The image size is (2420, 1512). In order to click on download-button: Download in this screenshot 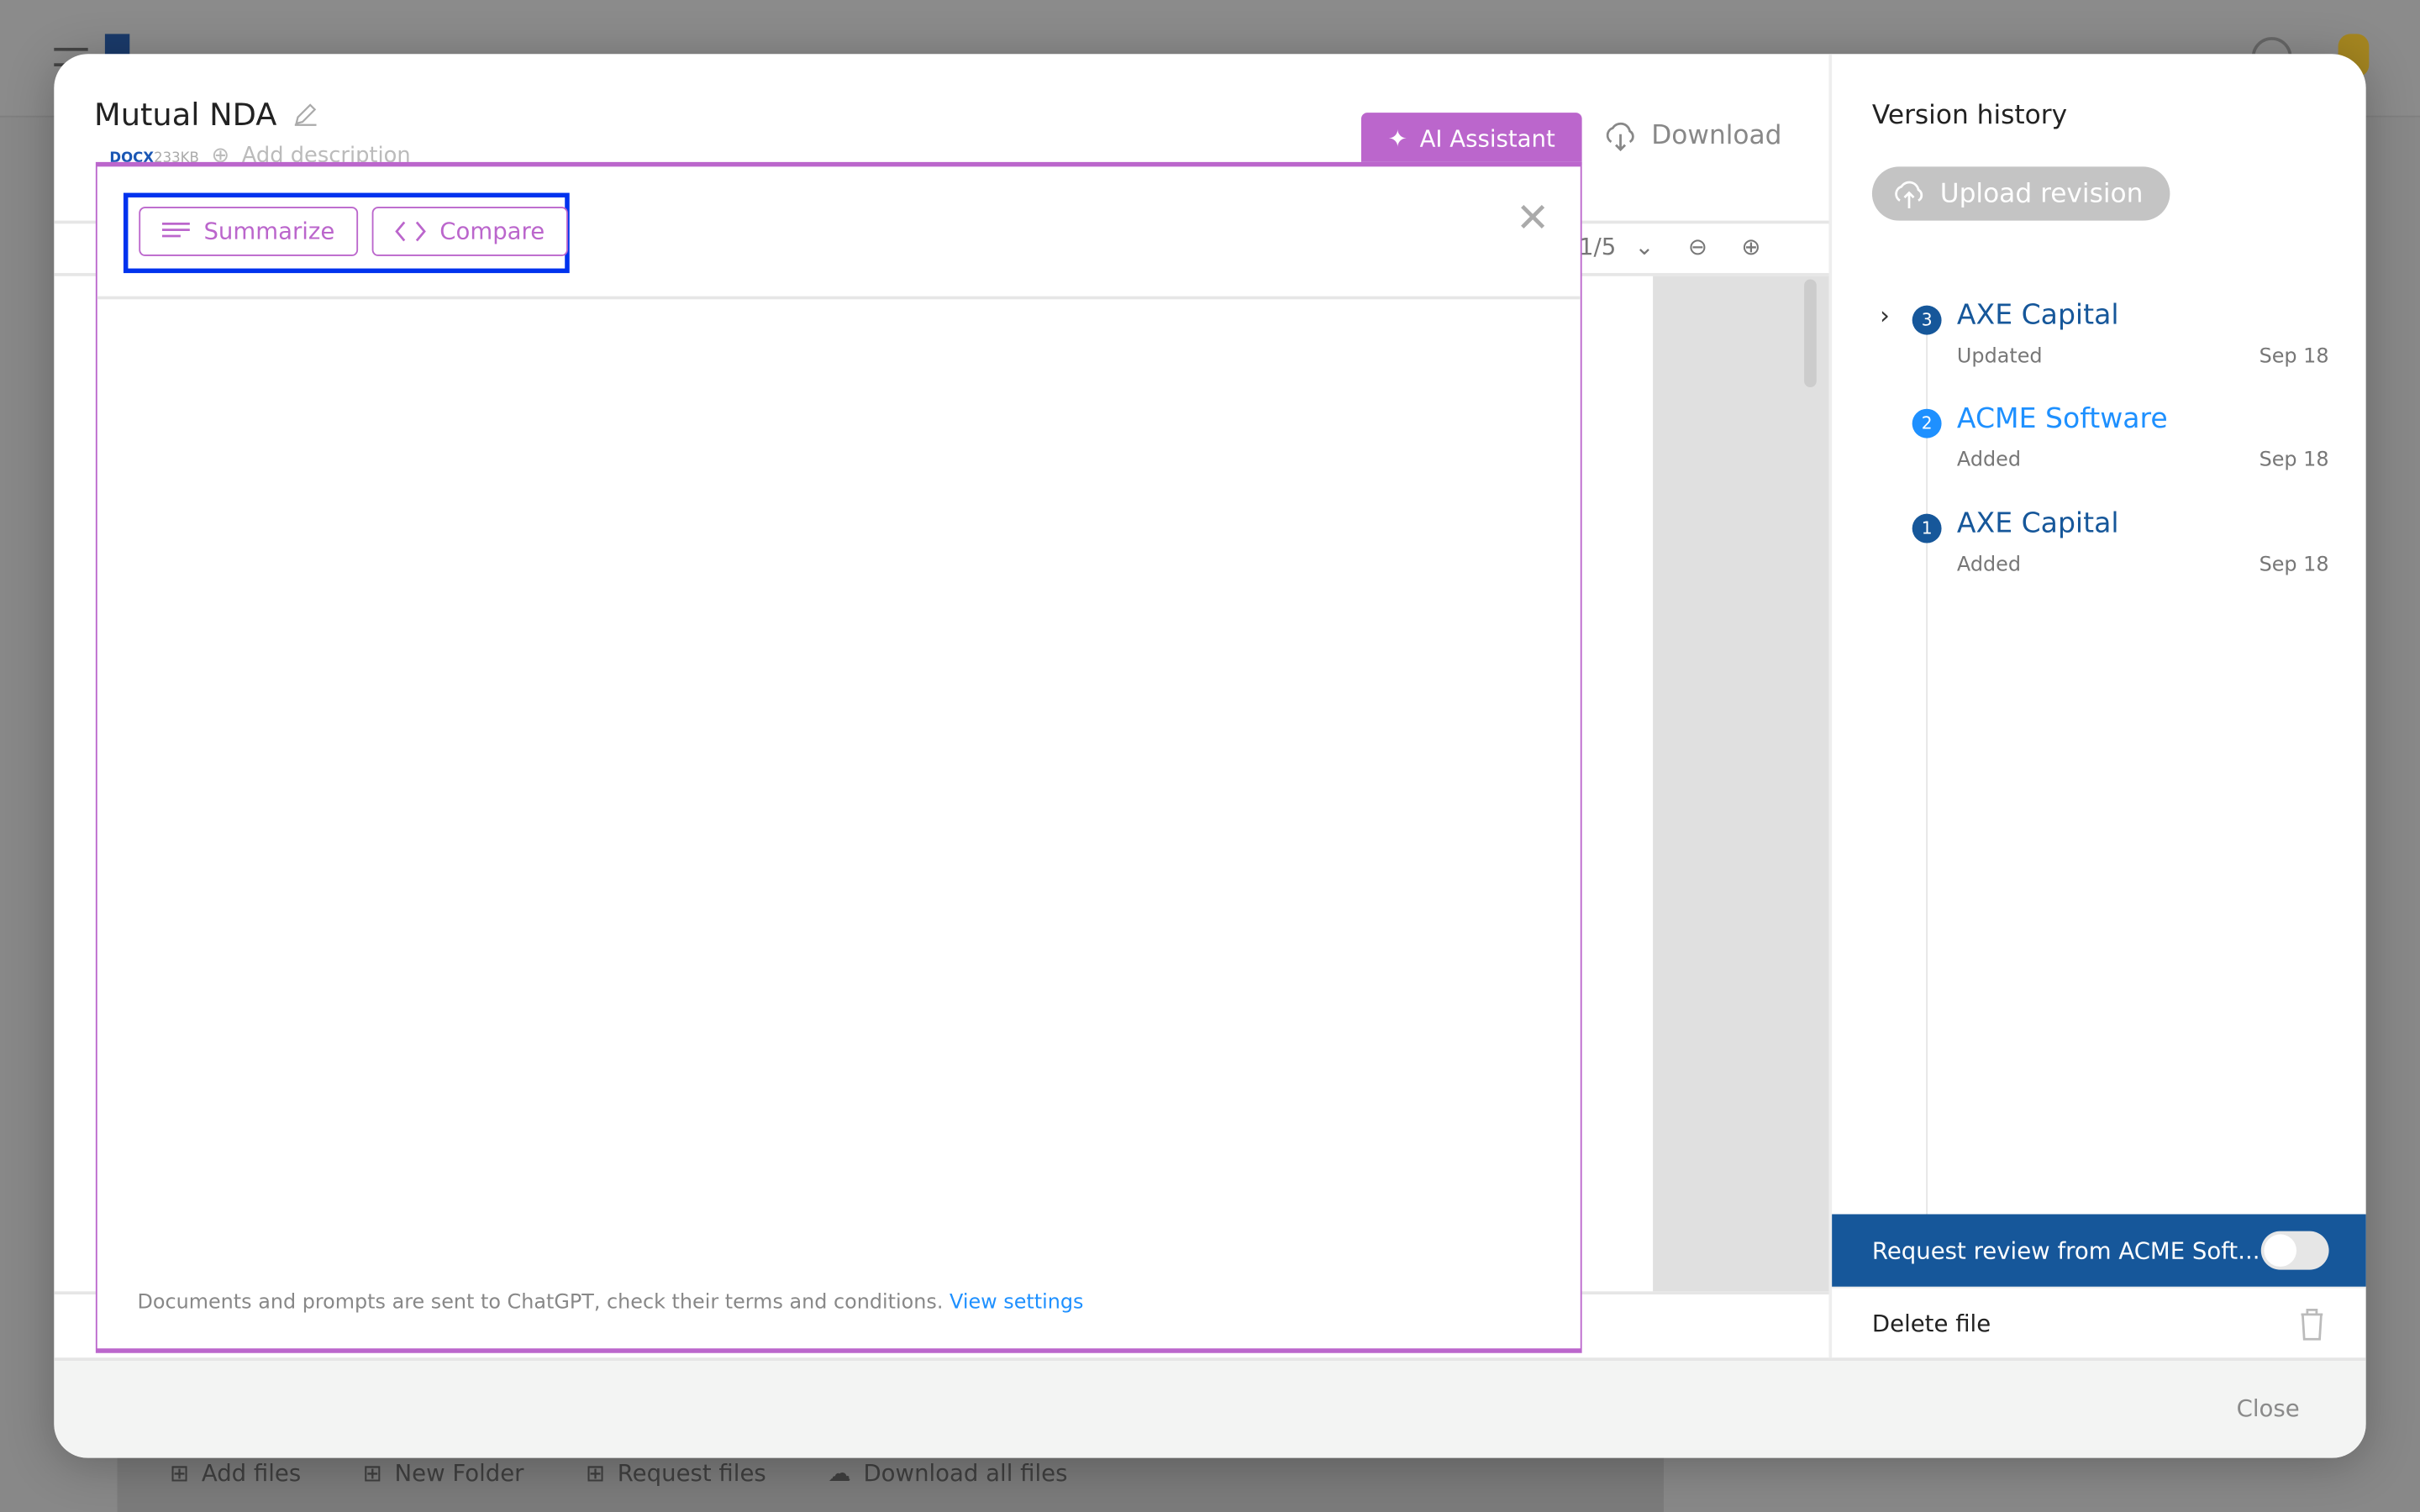, I will do `click(1691, 135)`.